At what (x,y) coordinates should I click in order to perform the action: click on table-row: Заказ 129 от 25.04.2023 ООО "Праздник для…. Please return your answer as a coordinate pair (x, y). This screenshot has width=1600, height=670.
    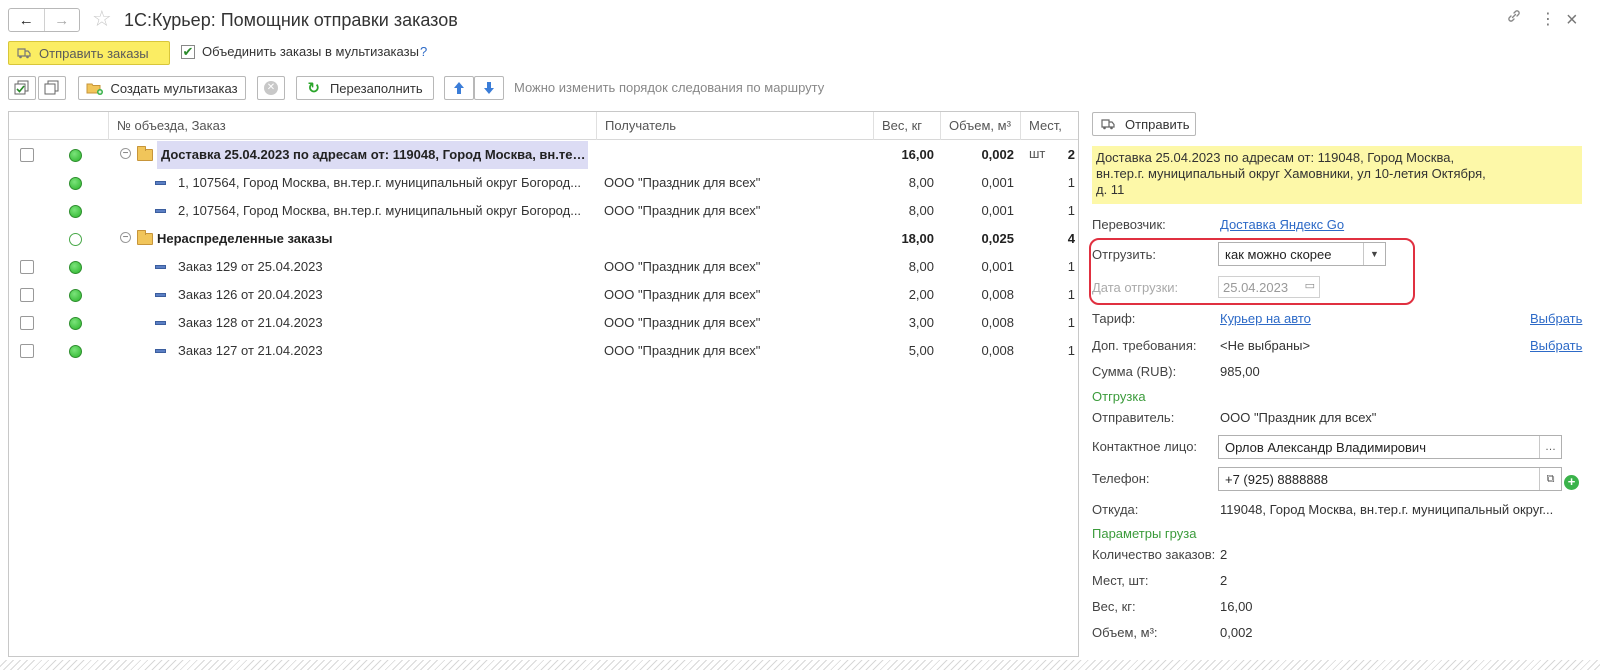
    Looking at the image, I should click on (543, 267).